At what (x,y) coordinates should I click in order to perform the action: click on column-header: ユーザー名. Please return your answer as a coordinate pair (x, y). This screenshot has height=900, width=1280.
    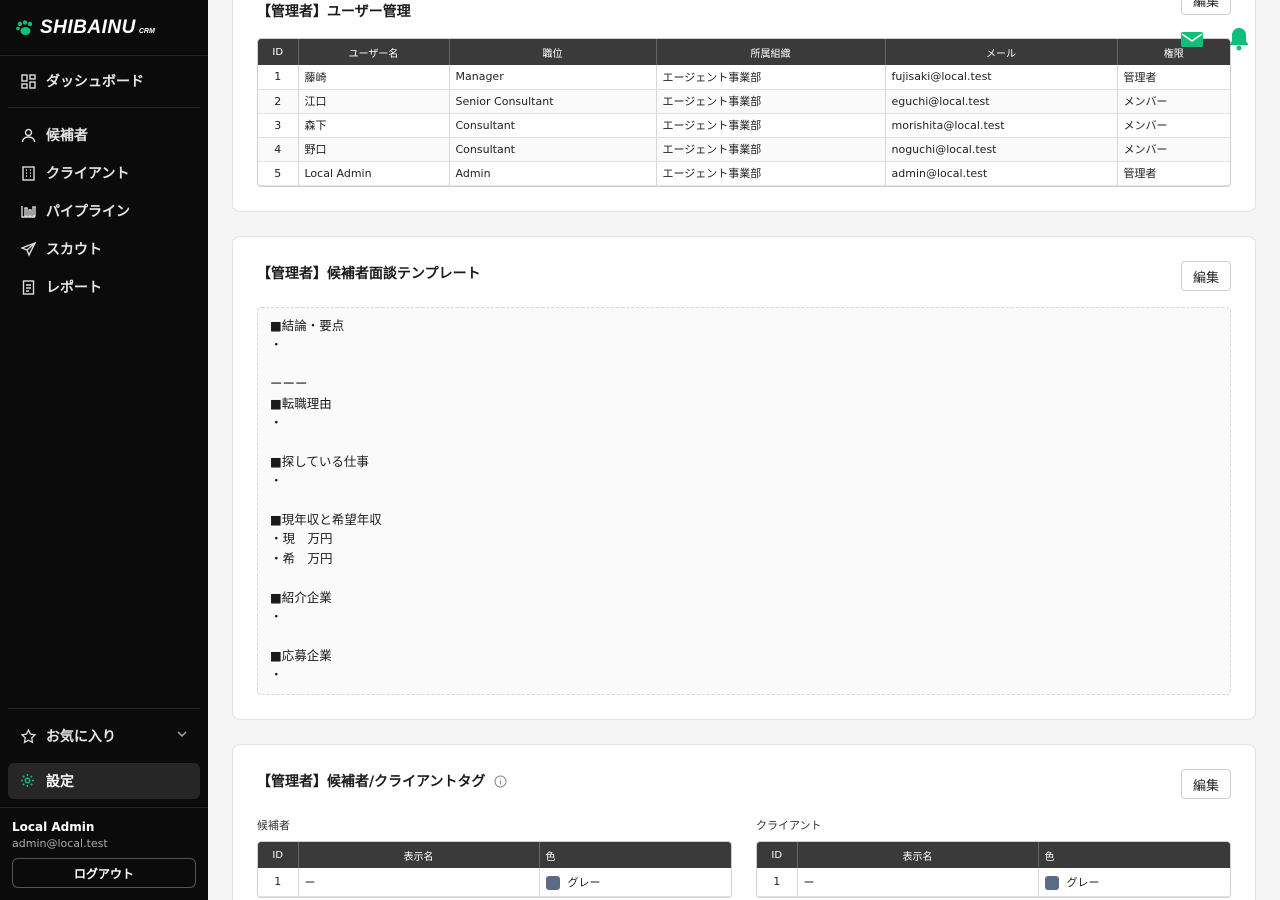
    Looking at the image, I should click on (374, 52).